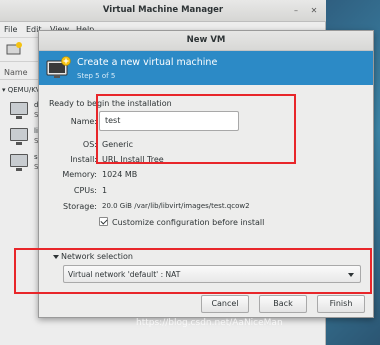 The height and width of the screenshot is (345, 380). Describe the element at coordinates (209, 323) in the screenshot. I see `watermark-text: https://blog.csdn.net/AaNiceMan` at that location.